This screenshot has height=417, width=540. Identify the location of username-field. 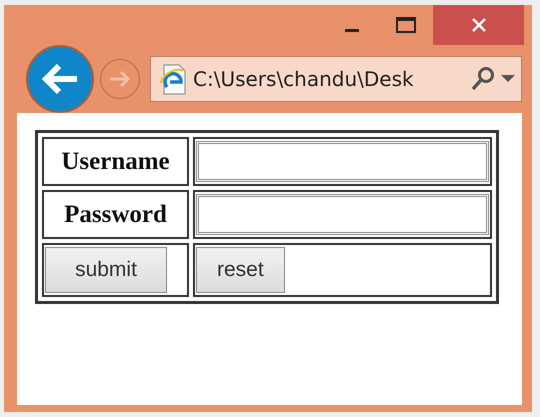
(342, 161).